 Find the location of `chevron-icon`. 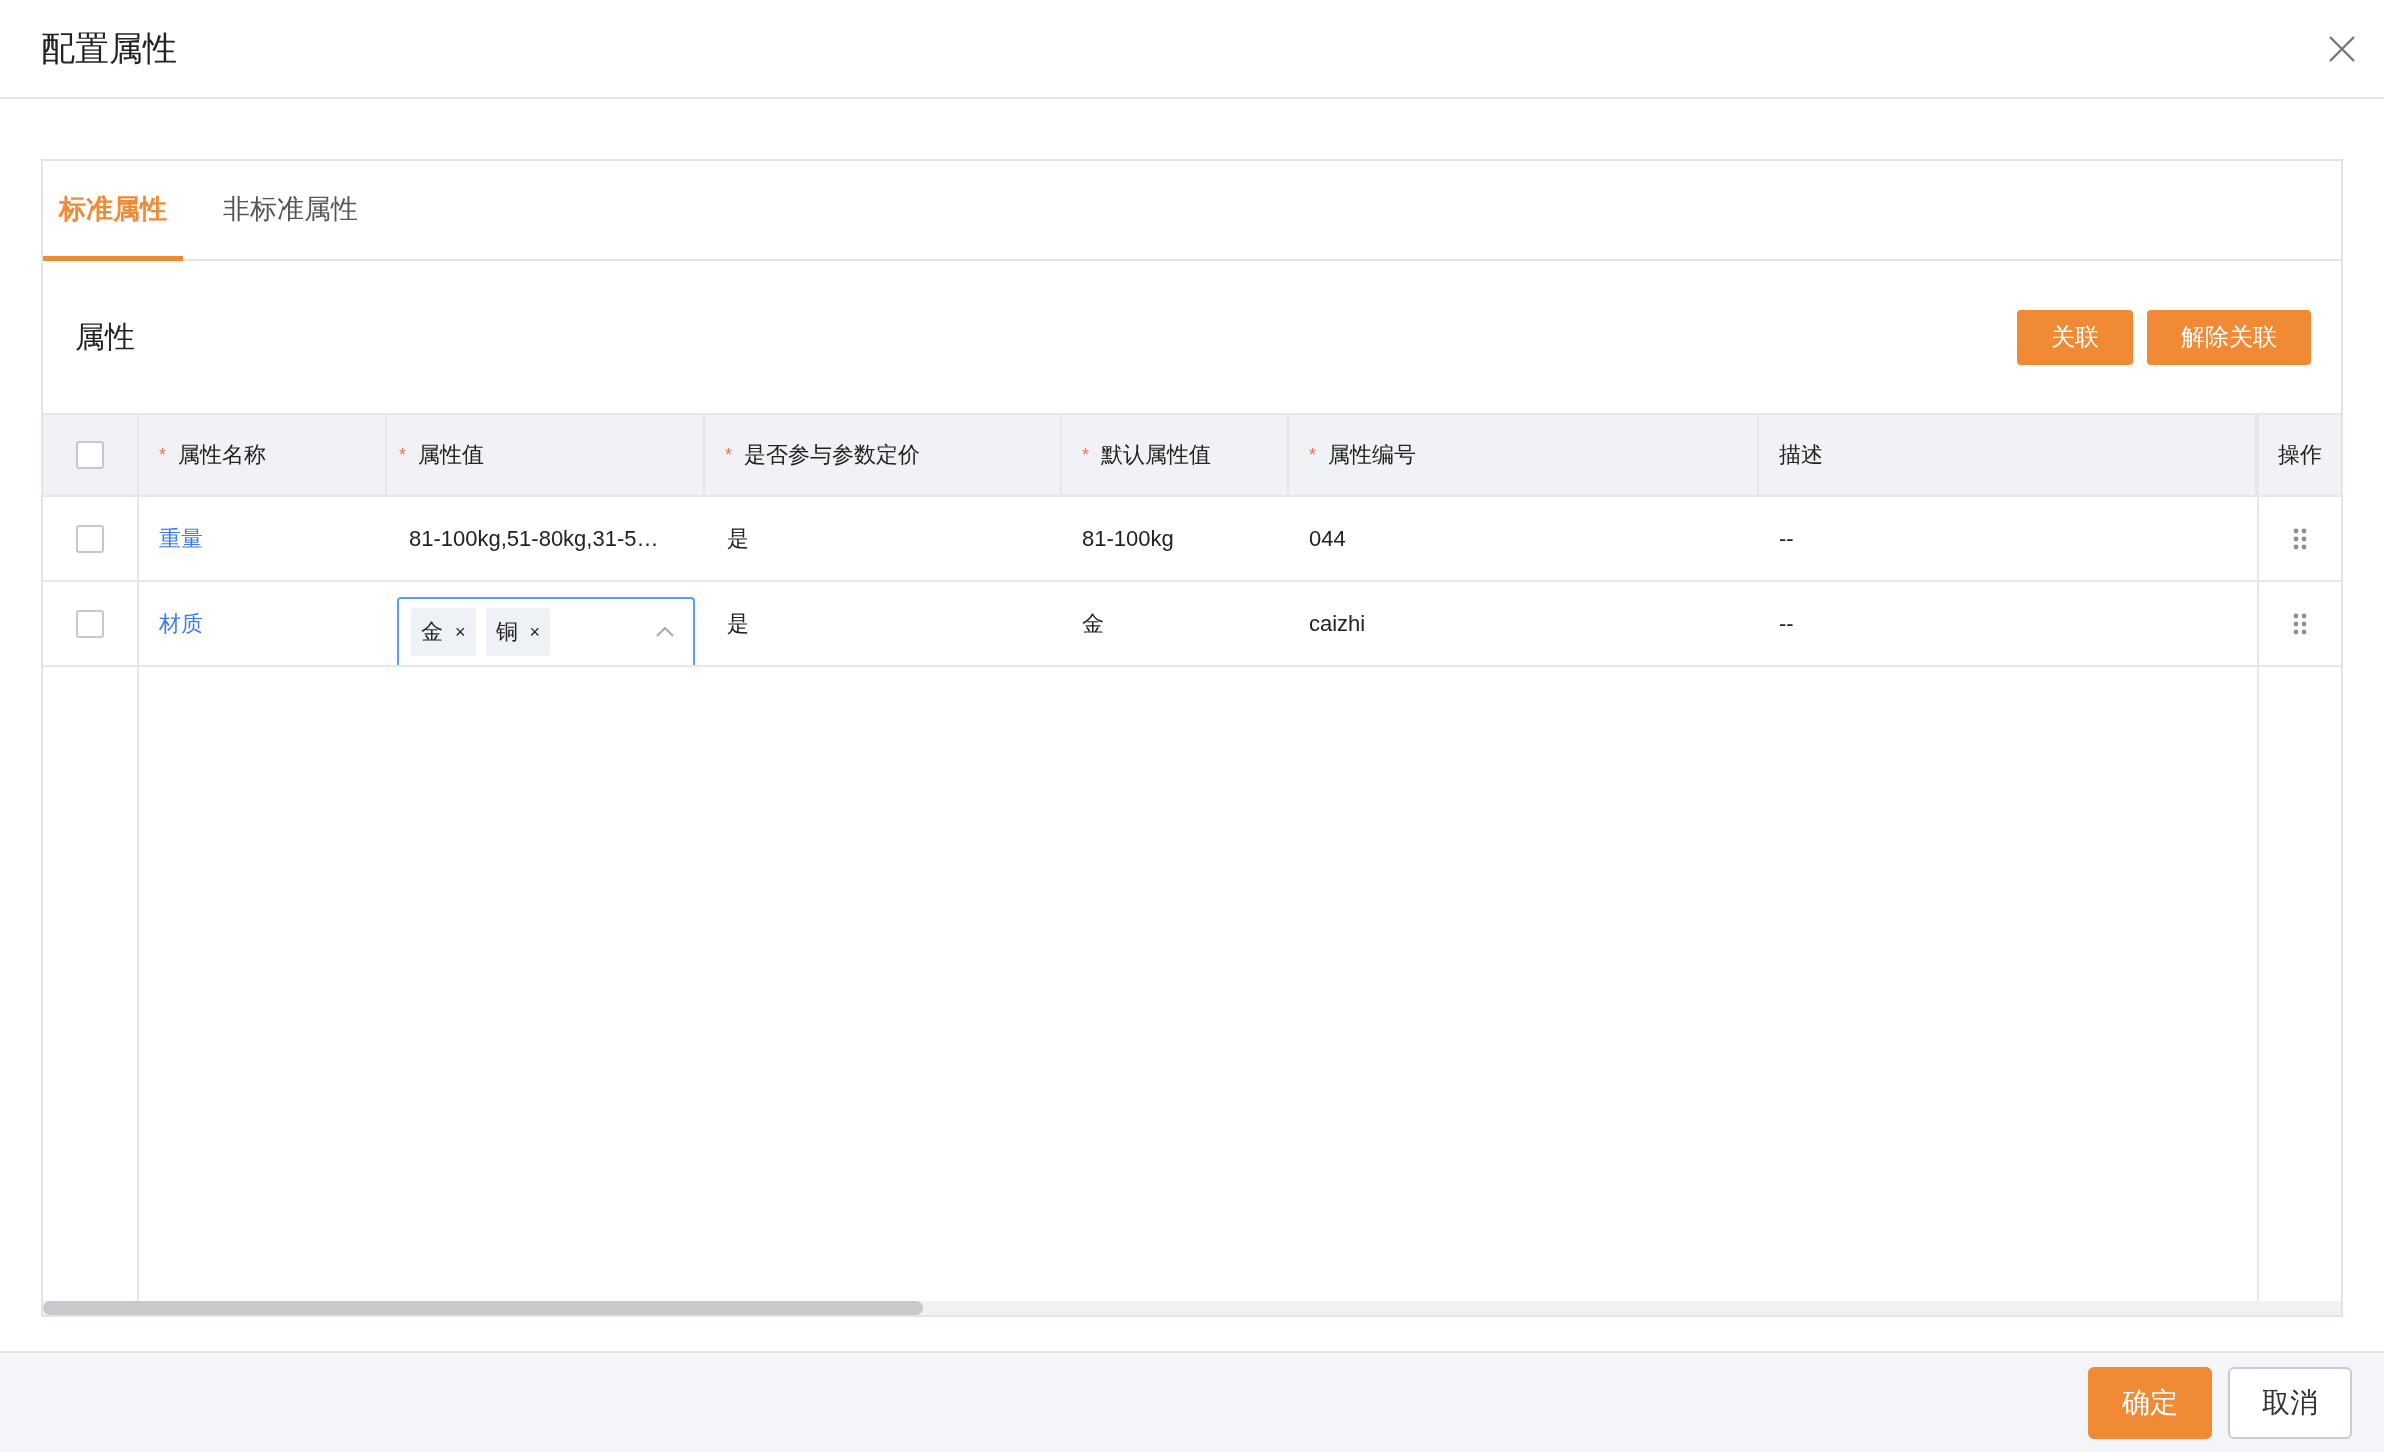

chevron-icon is located at coordinates (665, 632).